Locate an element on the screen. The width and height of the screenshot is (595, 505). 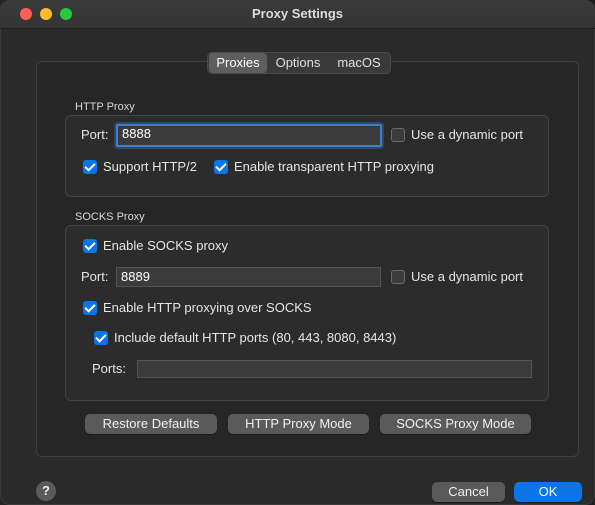
http-dynamic-port-checkbox is located at coordinates (398, 135).